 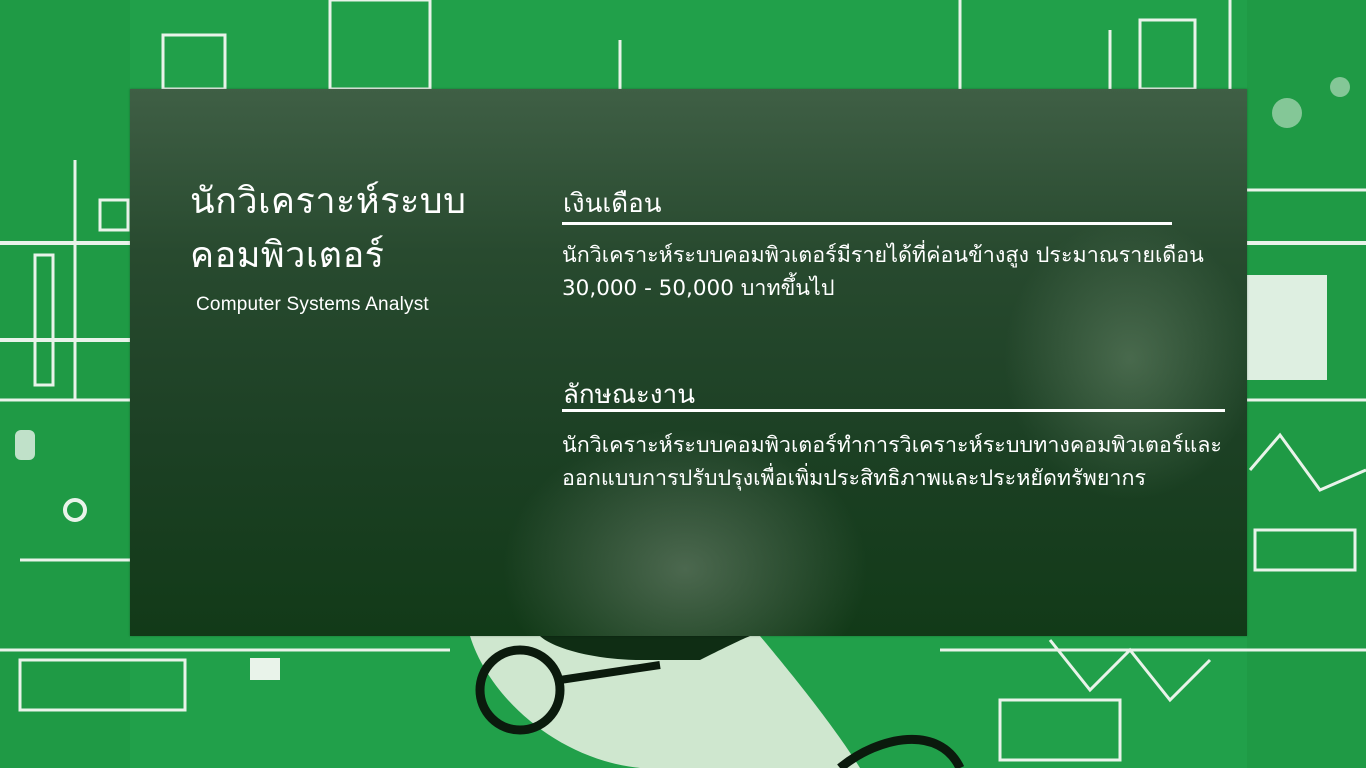 I want to click on job-divider, so click(x=893, y=410).